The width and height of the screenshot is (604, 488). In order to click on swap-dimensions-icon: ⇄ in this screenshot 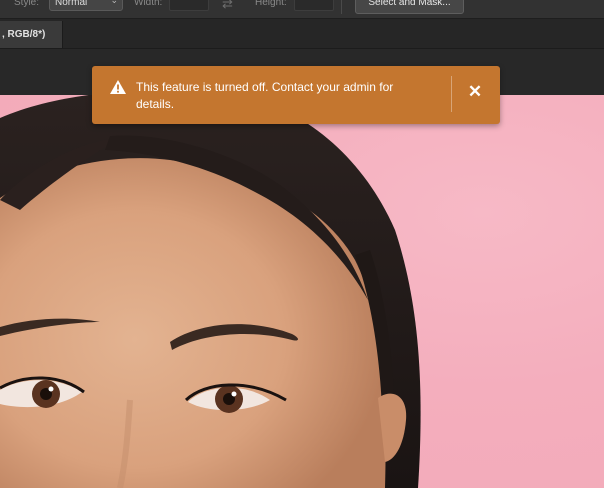, I will do `click(227, 6)`.